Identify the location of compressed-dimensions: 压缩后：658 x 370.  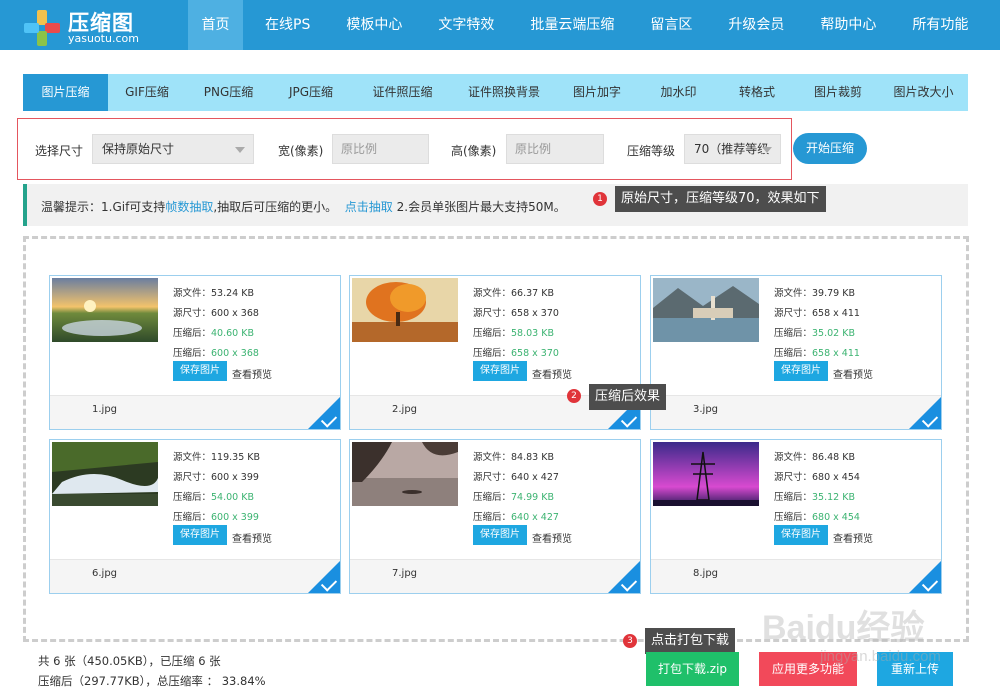
(516, 353).